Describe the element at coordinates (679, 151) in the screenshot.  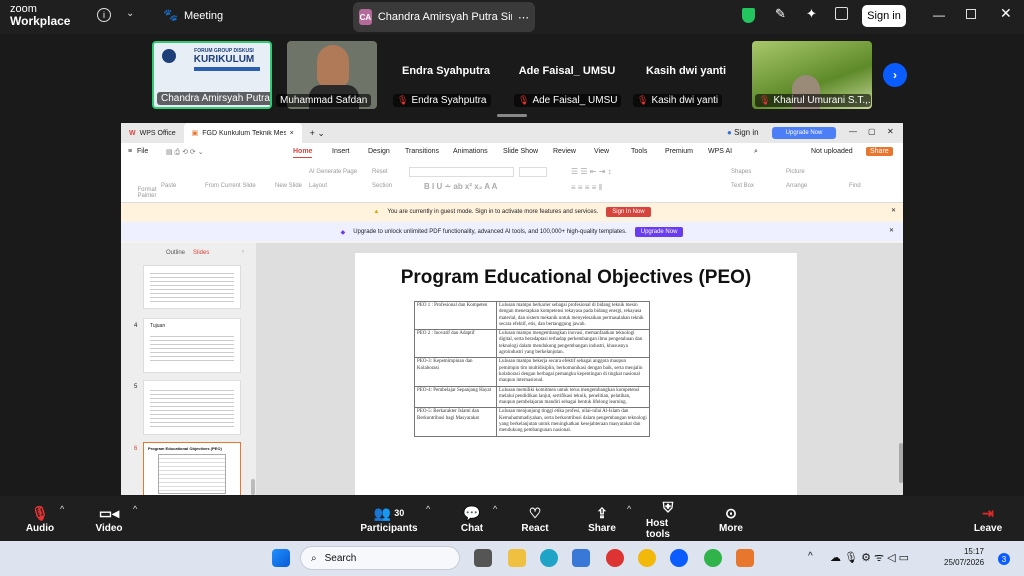
I see `menu-premium: Premium` at that location.